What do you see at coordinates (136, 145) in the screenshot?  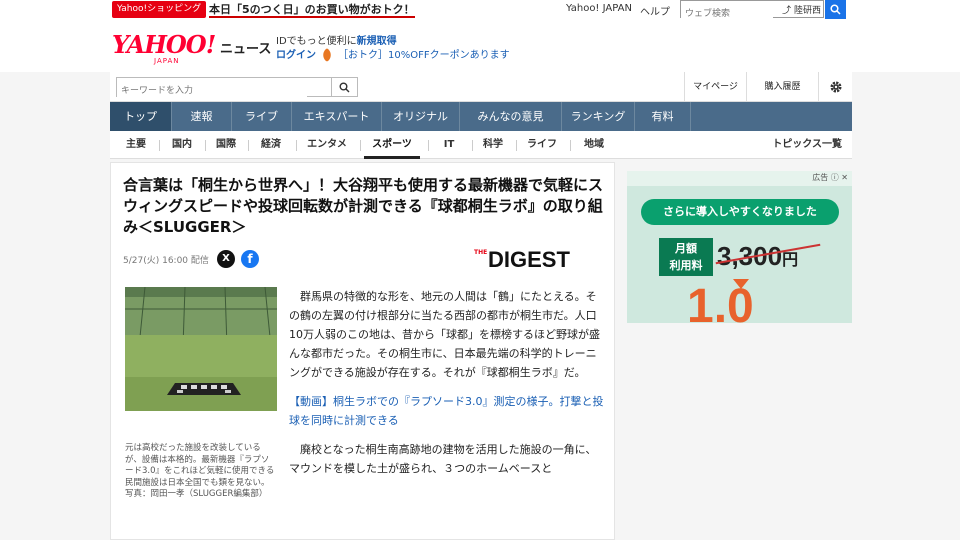 I see `sub-main: 主要` at bounding box center [136, 145].